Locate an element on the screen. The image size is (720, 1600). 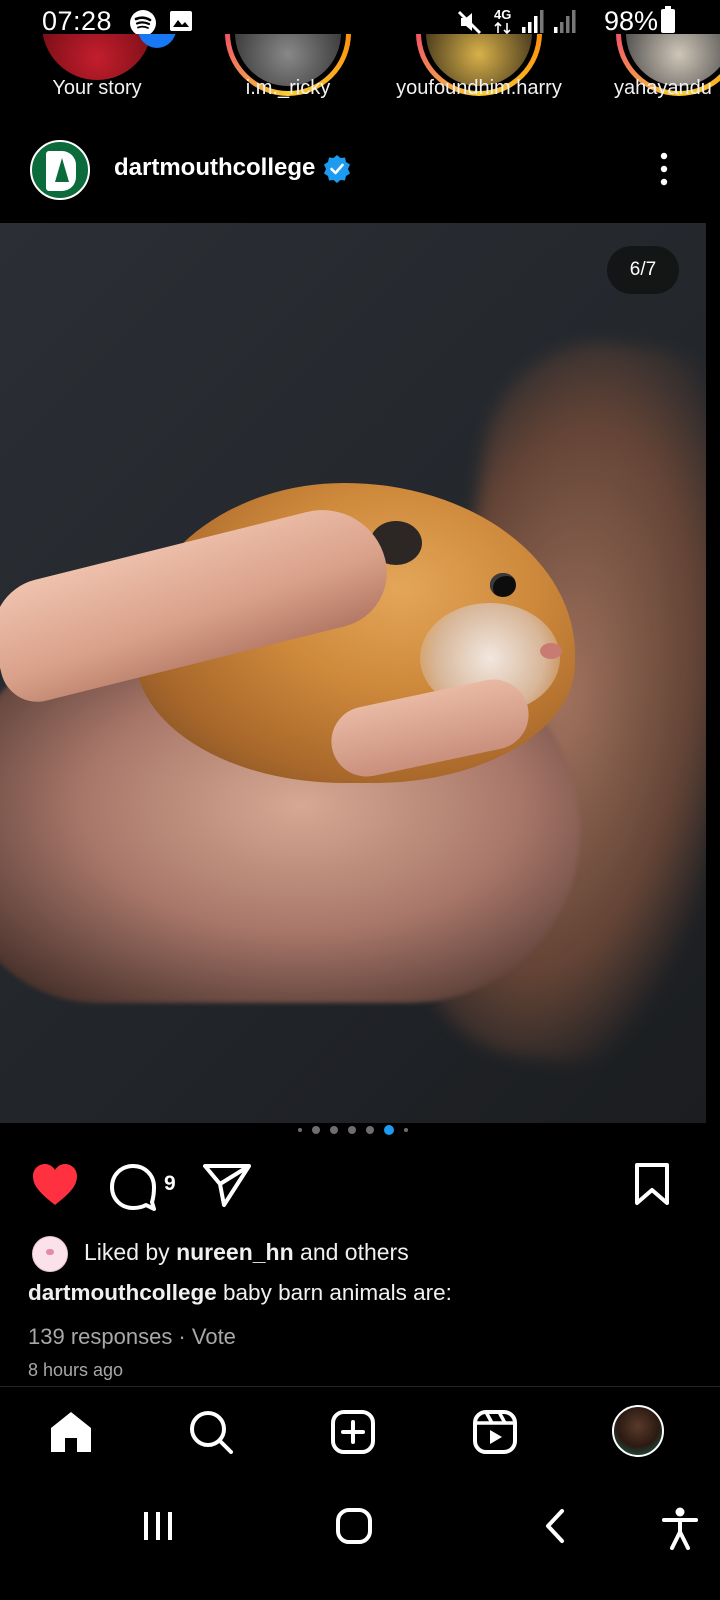
status-time: 07:28 is located at coordinates (77, 21).